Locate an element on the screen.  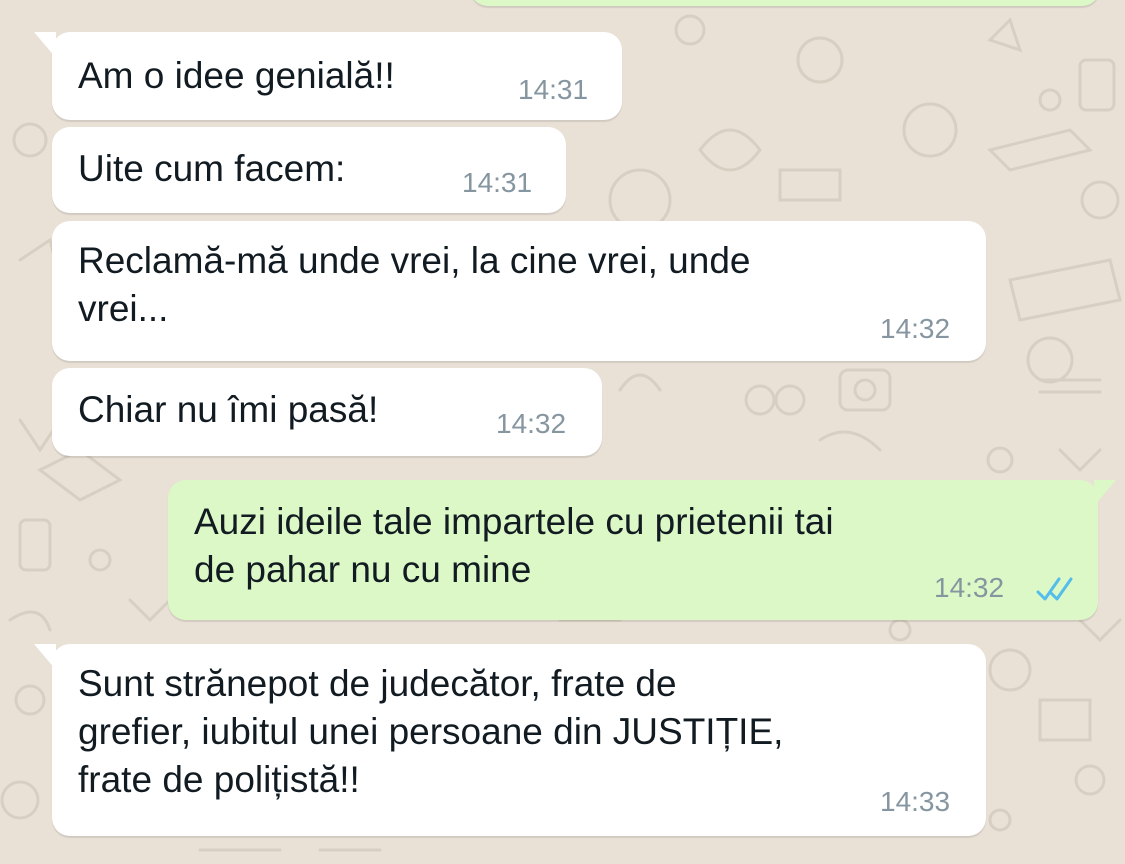
incoming-message-bubble: Uite cum facem: 14:31 is located at coordinates (309, 170).